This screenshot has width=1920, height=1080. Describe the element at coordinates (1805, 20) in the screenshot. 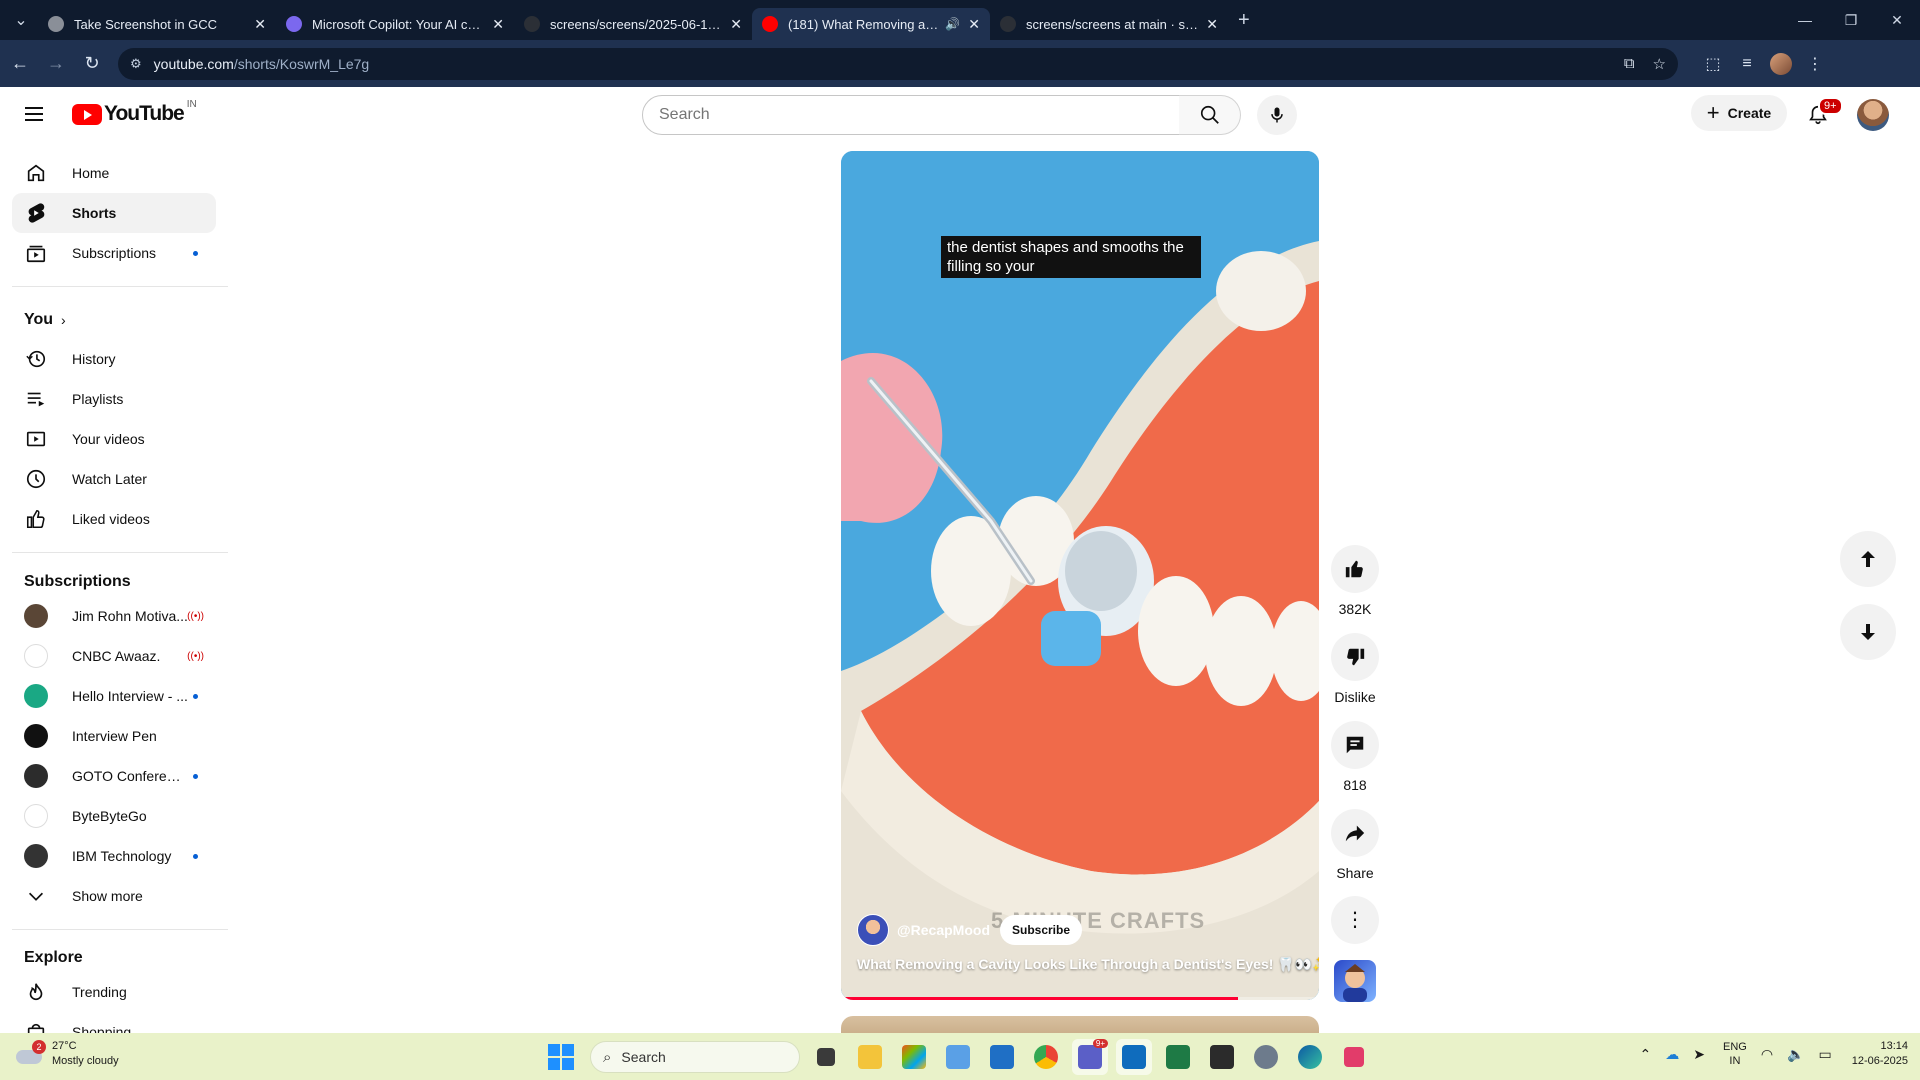

I see `minimize-icon: —` at that location.